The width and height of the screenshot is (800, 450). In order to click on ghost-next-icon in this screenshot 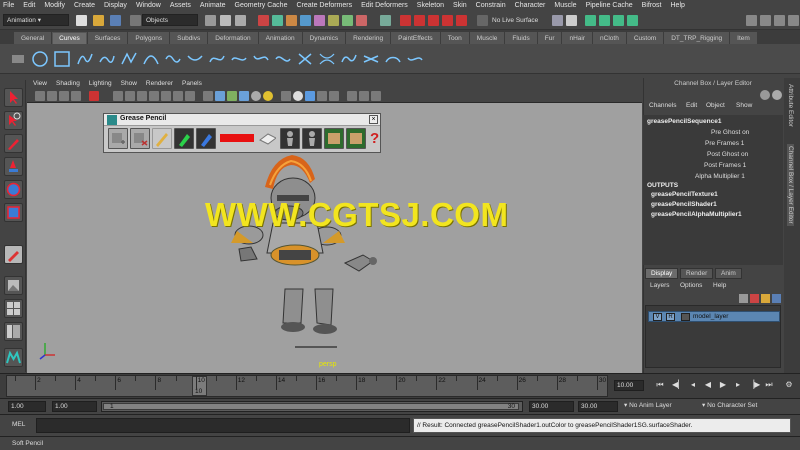, I will do `click(312, 138)`.